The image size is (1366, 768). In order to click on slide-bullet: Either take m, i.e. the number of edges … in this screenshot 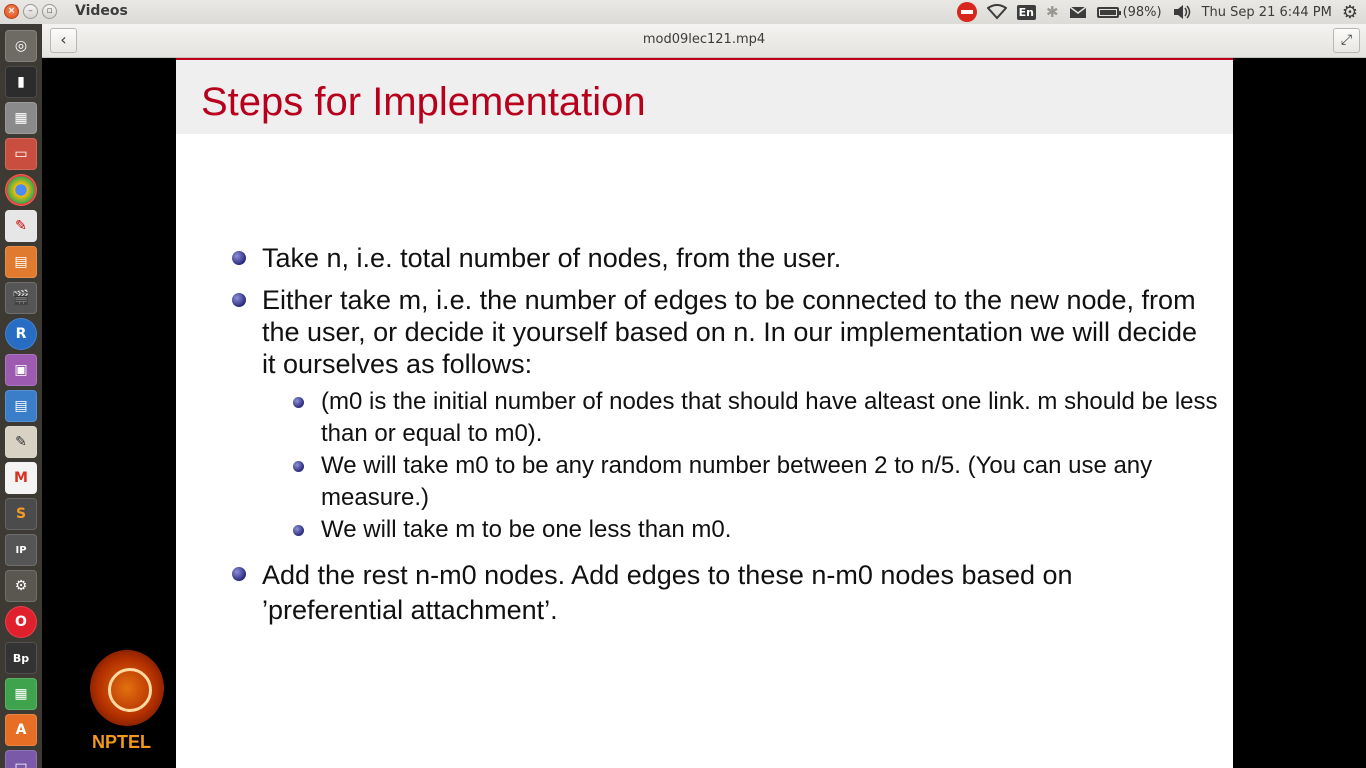, I will do `click(722, 332)`.